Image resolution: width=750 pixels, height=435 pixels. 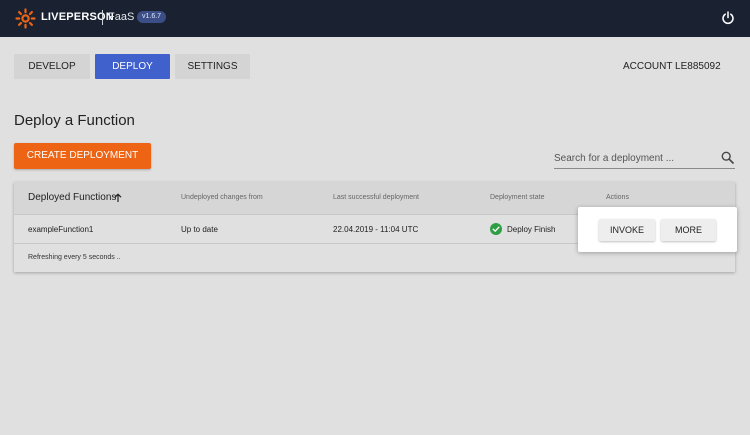 I want to click on column-header-last-deployment: Last successful deployment, so click(x=376, y=197).